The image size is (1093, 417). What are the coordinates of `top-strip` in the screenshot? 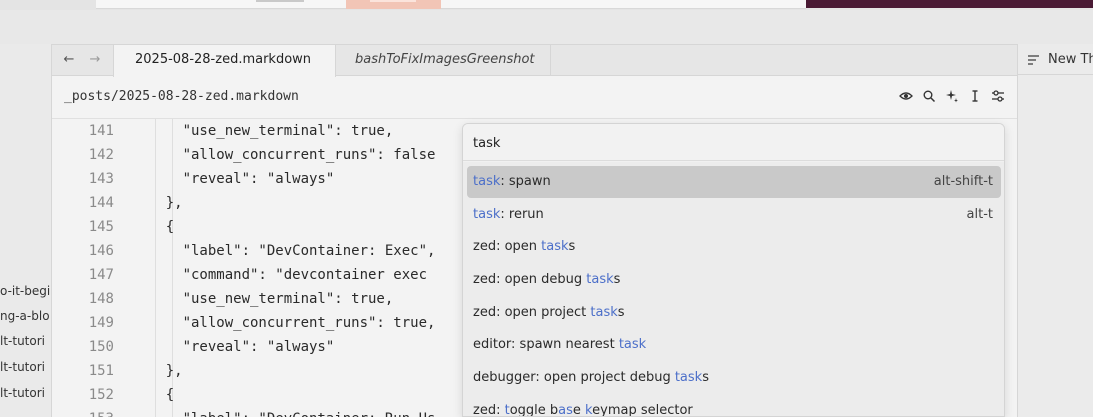 It's located at (546, 5).